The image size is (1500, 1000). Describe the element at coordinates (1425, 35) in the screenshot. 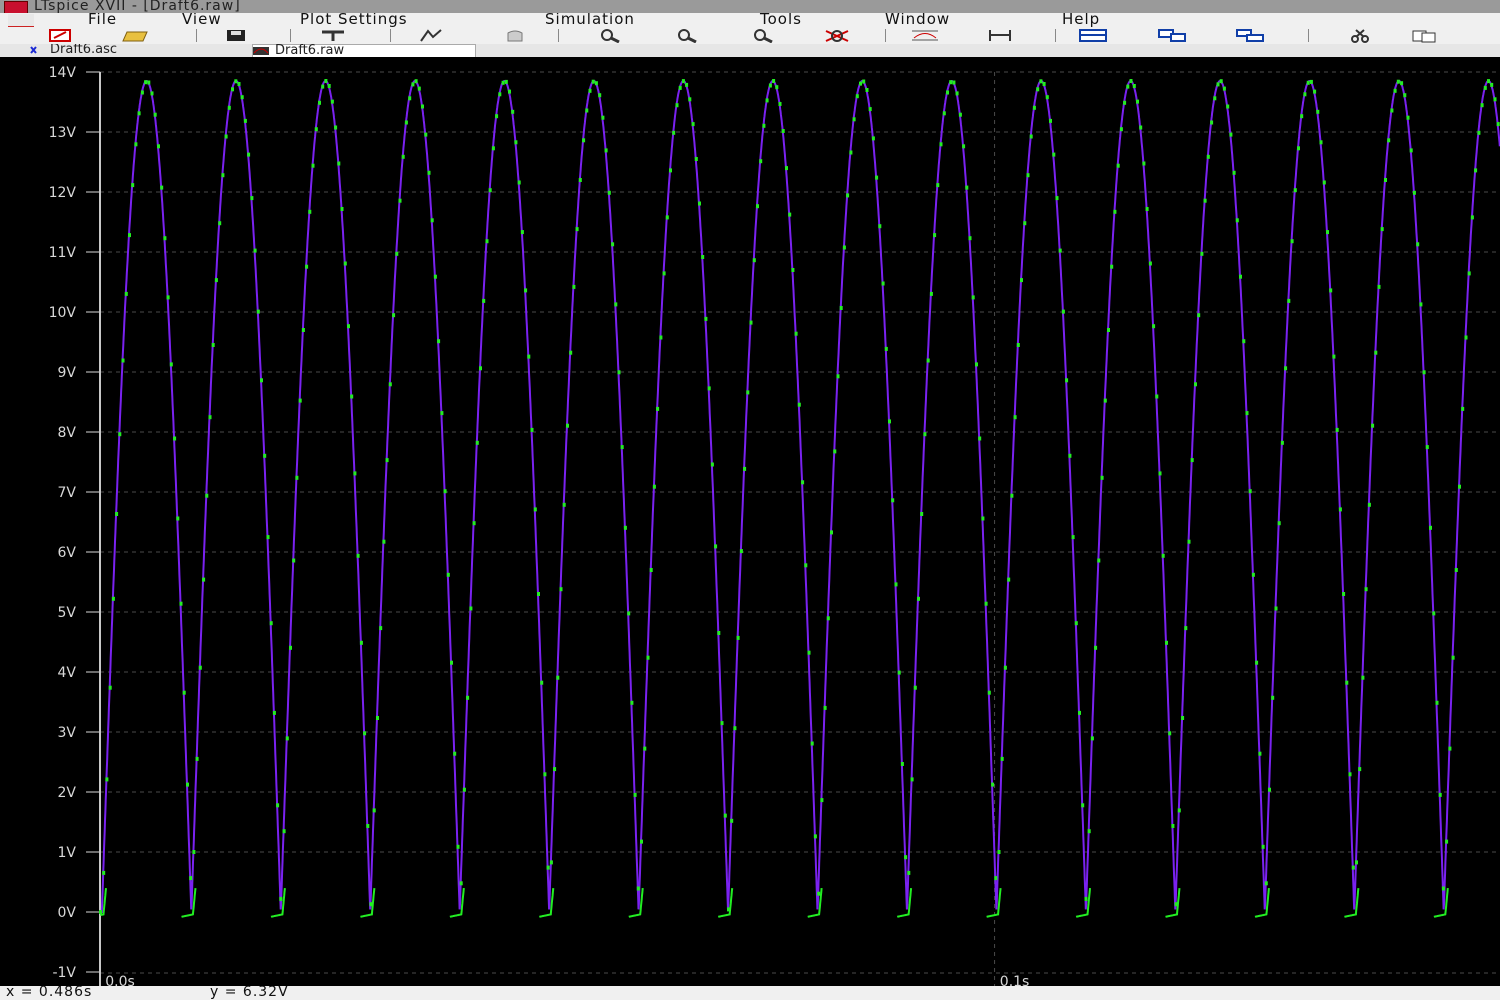

I see `copy-icon` at that location.